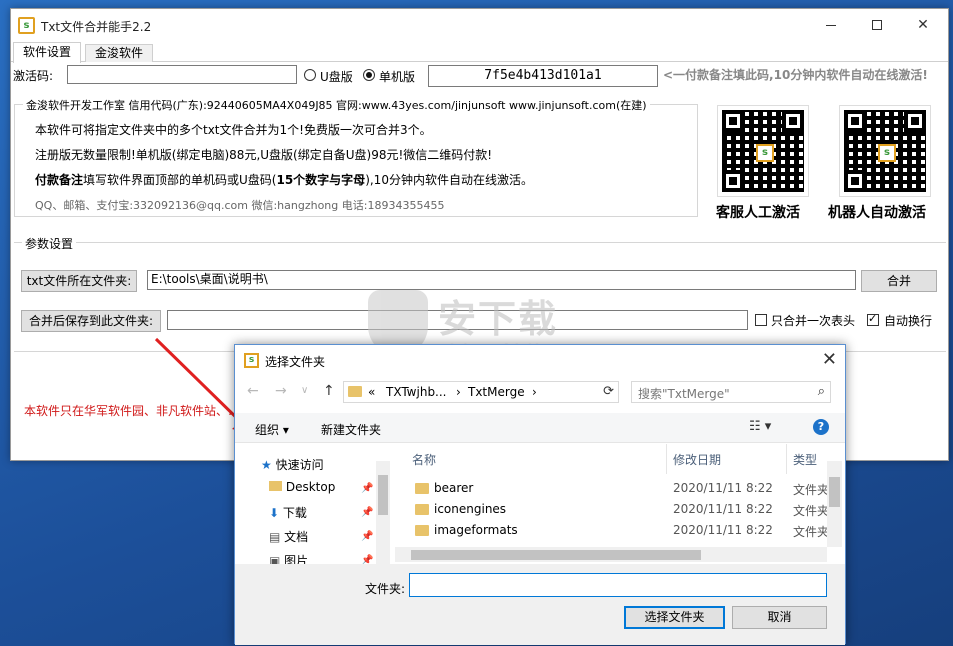 This screenshot has height=646, width=953. I want to click on picture-icon: ▣, so click(275, 559).